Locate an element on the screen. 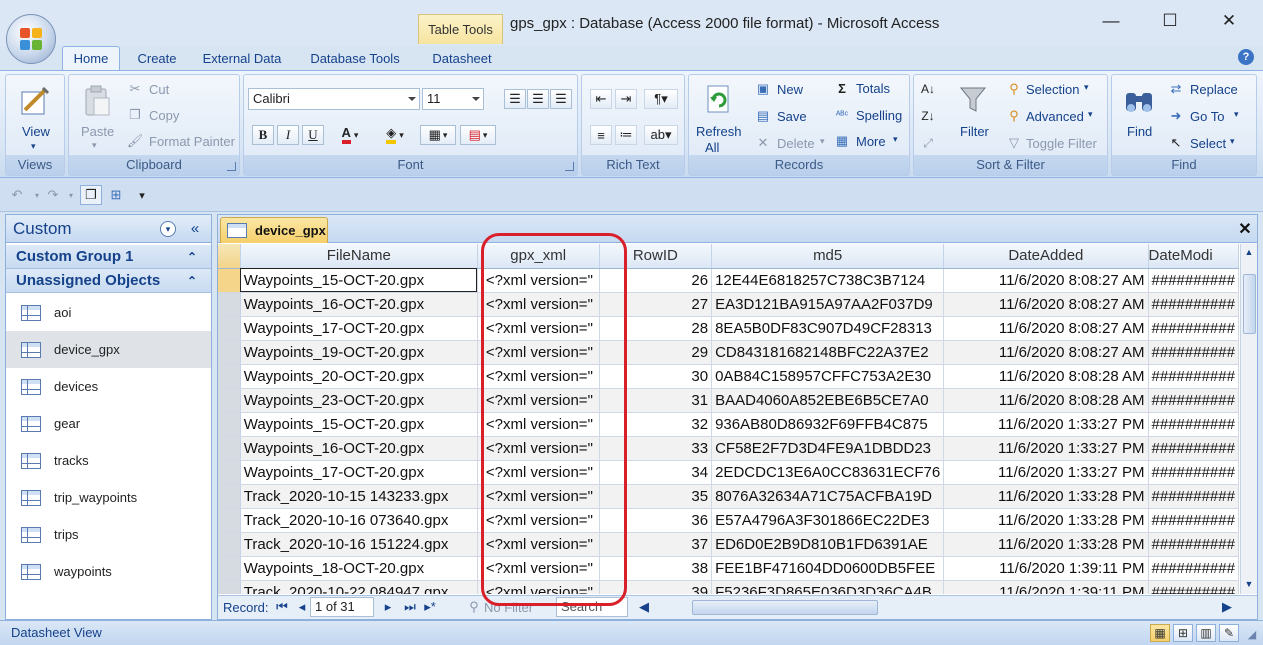  column-header-rowid: RowID is located at coordinates (656, 256).